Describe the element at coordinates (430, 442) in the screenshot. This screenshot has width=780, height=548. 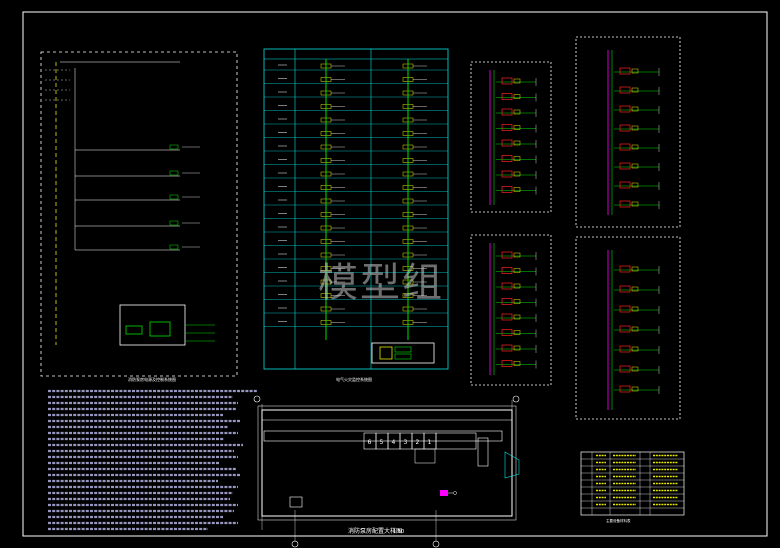
I see `room-number: 1` at that location.